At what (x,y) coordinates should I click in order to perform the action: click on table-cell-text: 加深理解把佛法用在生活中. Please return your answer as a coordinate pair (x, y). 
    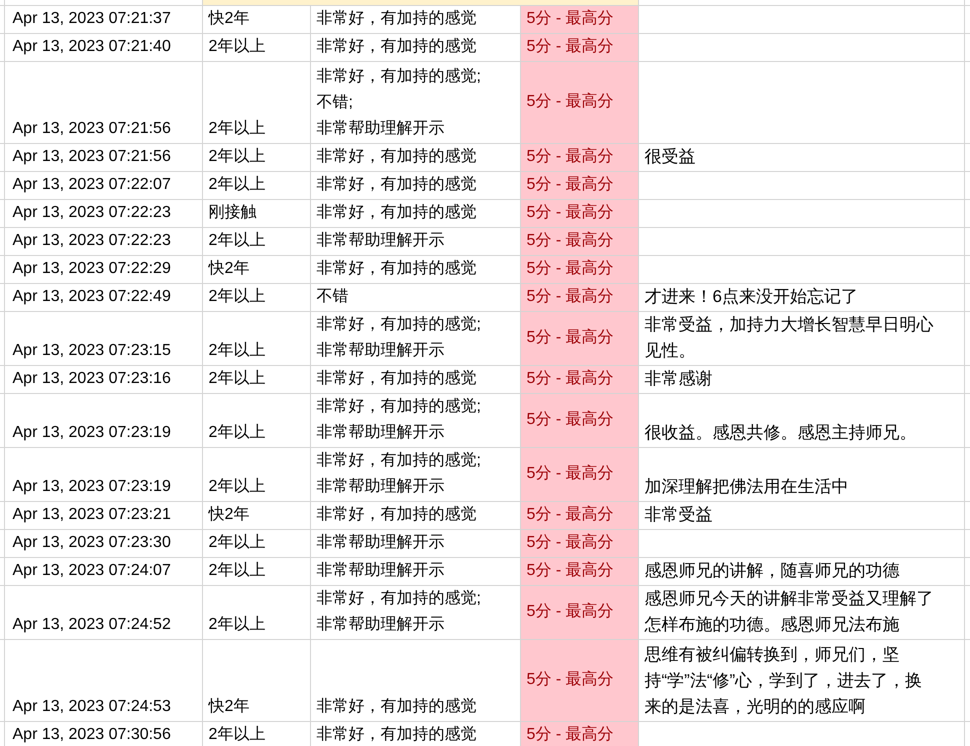
    Looking at the image, I should click on (747, 487).